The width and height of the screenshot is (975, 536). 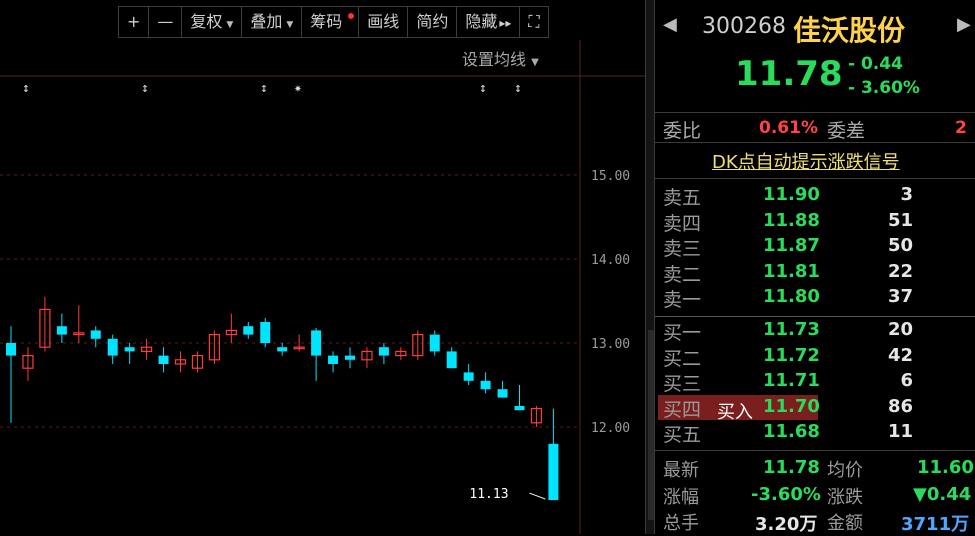 I want to click on buy-row: 买四 11.70 86, so click(x=815, y=408).